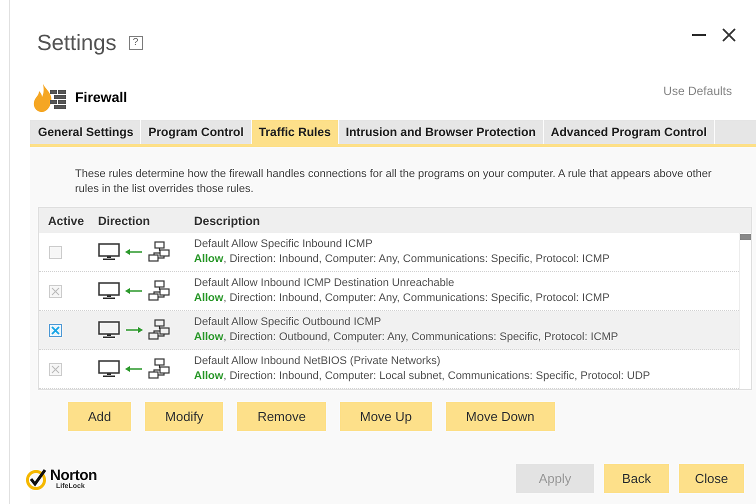 The width and height of the screenshot is (756, 504). Describe the element at coordinates (295, 132) in the screenshot. I see `tab: Traffic Rules` at that location.